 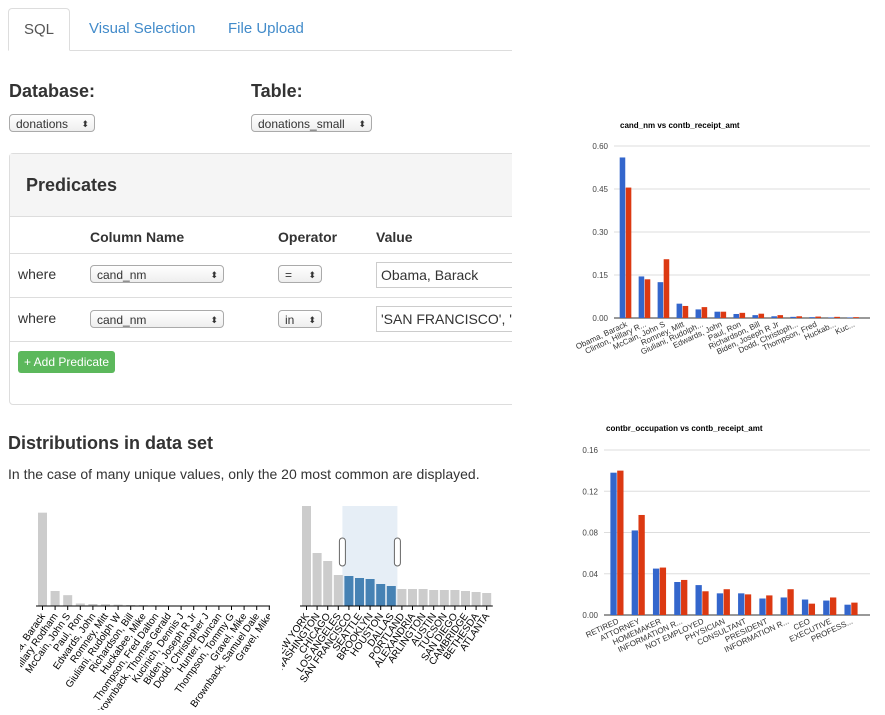 I want to click on y-tick-label: 0.16, so click(x=590, y=450).